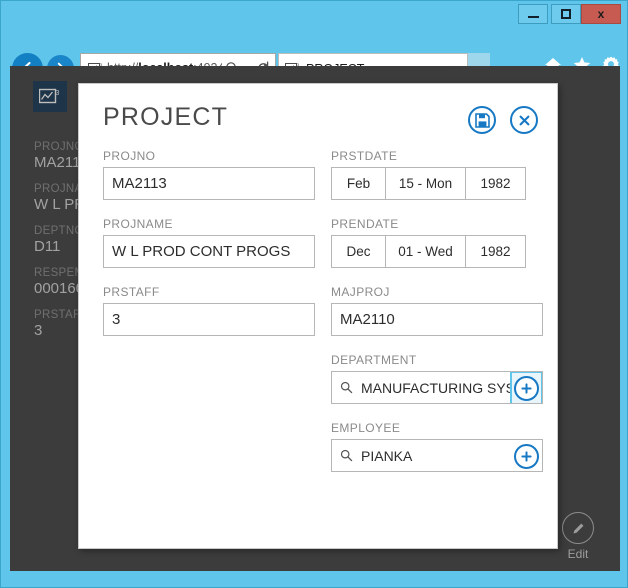 This screenshot has height=588, width=628. I want to click on field-projname: PROJNAME W L PROD CONT PROGS, so click(209, 242).